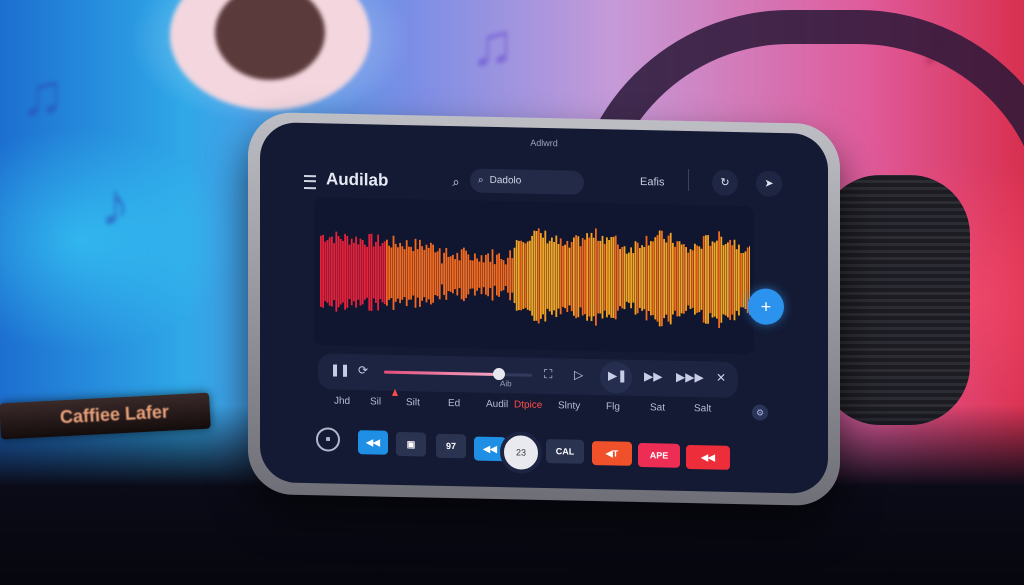  I want to click on label-ed: Ed, so click(454, 403).